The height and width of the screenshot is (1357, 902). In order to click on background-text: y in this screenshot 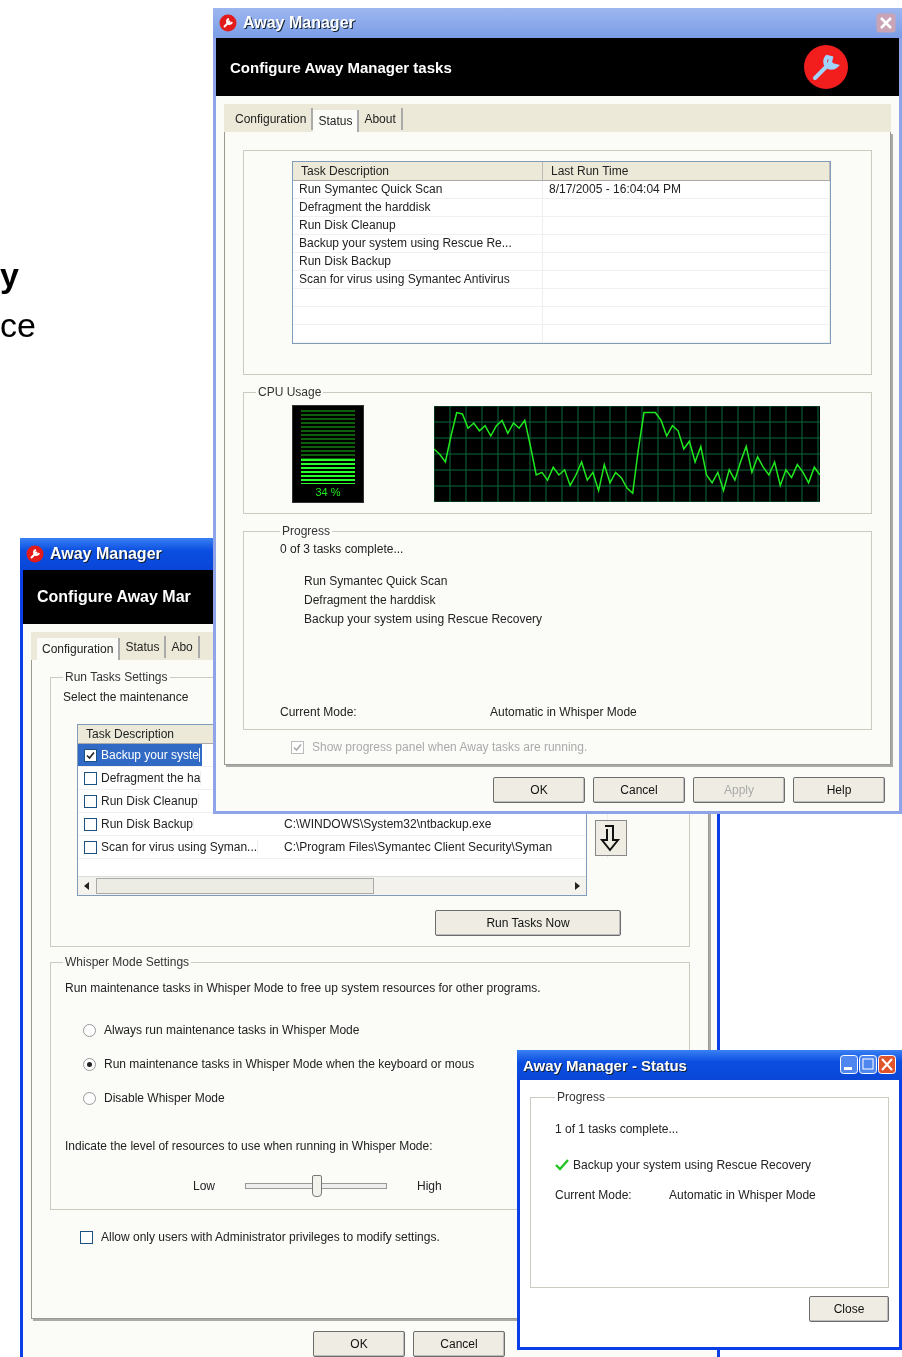, I will do `click(9, 275)`.